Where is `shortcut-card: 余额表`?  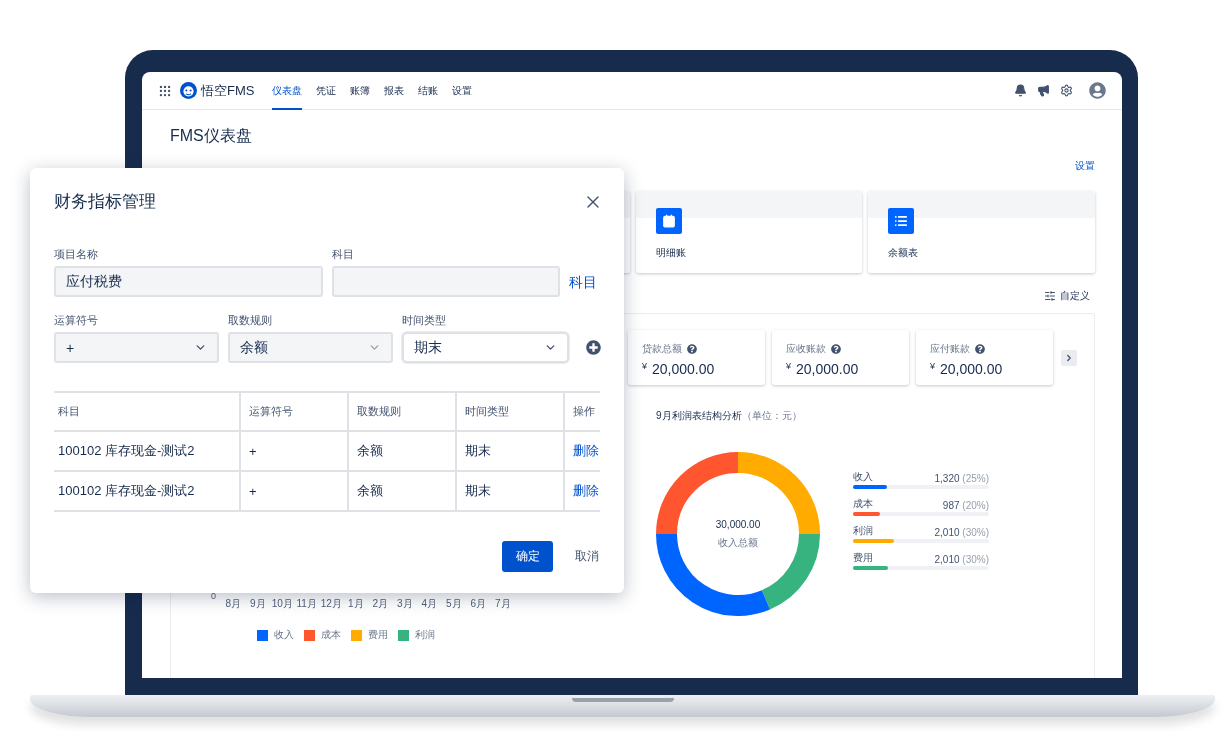
shortcut-card: 余额表 is located at coordinates (981, 232).